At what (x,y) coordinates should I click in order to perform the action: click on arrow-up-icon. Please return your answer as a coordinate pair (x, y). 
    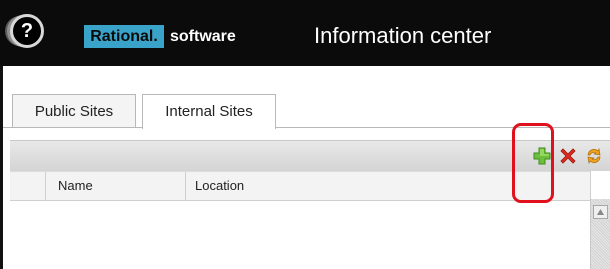
    Looking at the image, I should click on (600, 212).